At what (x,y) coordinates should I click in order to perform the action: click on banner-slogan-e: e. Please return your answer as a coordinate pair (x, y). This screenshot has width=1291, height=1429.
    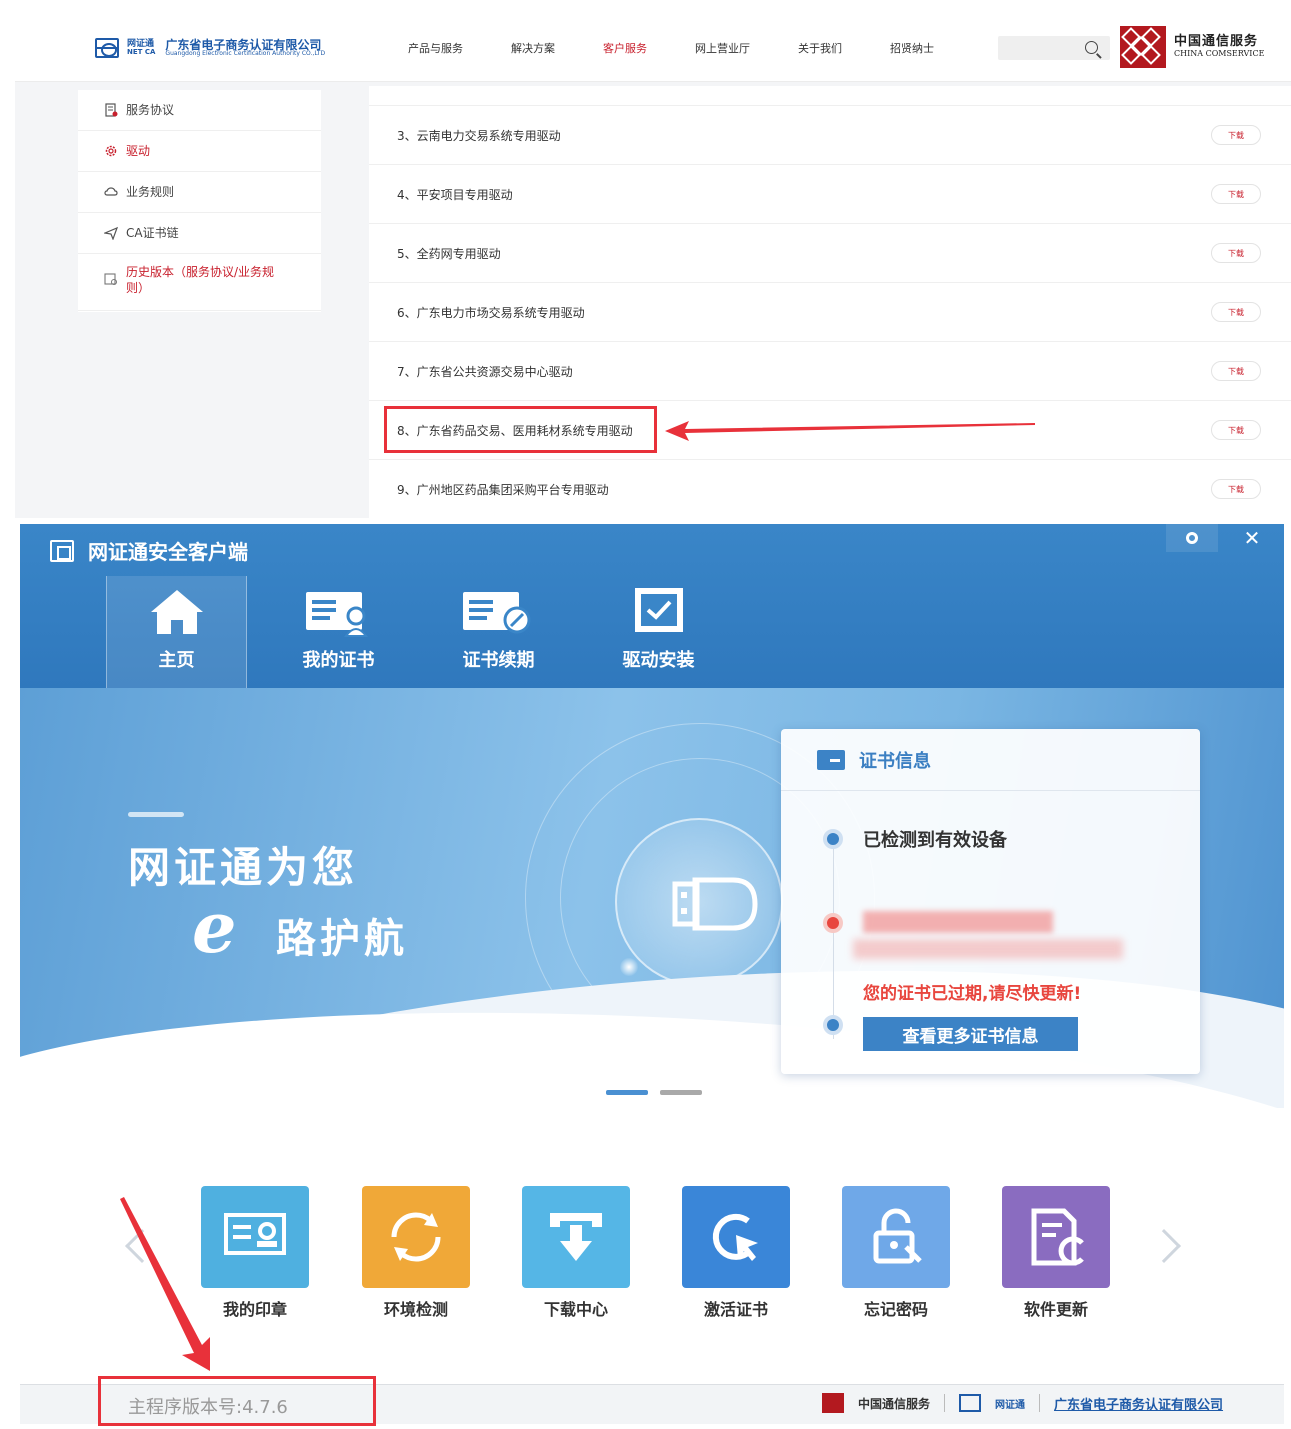
    Looking at the image, I should click on (214, 927).